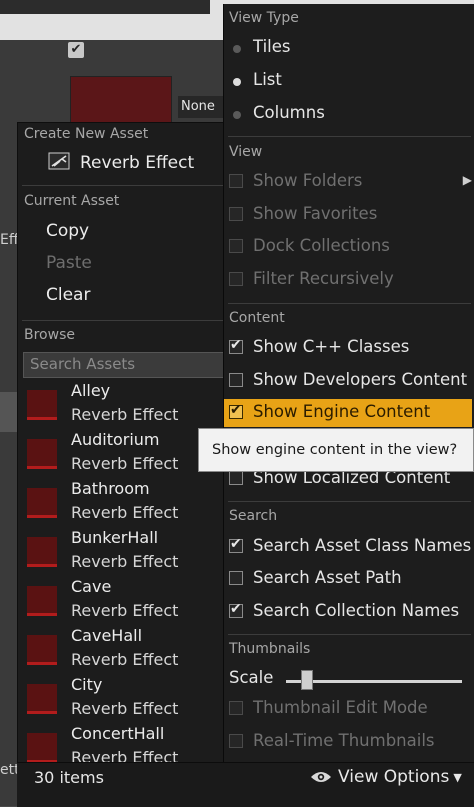 The height and width of the screenshot is (807, 474). I want to click on radio-selected-icon, so click(237, 82).